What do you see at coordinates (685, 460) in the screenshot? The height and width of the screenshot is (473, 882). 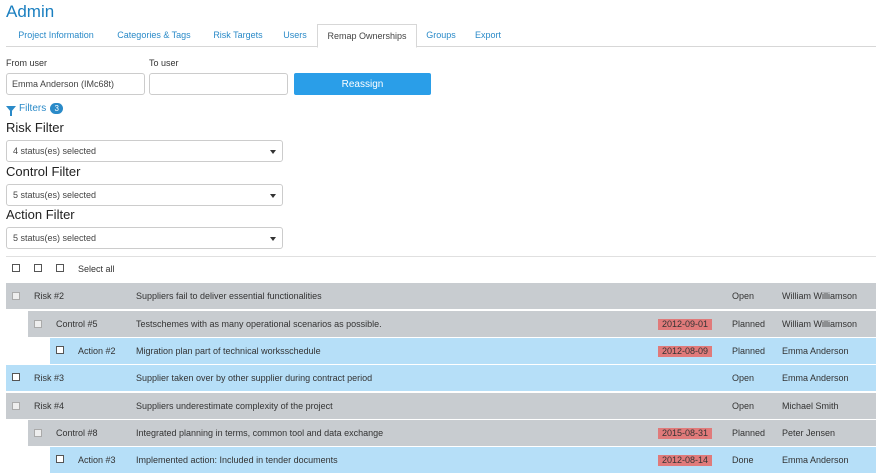 I see `row-due-date: 2012-08-14` at bounding box center [685, 460].